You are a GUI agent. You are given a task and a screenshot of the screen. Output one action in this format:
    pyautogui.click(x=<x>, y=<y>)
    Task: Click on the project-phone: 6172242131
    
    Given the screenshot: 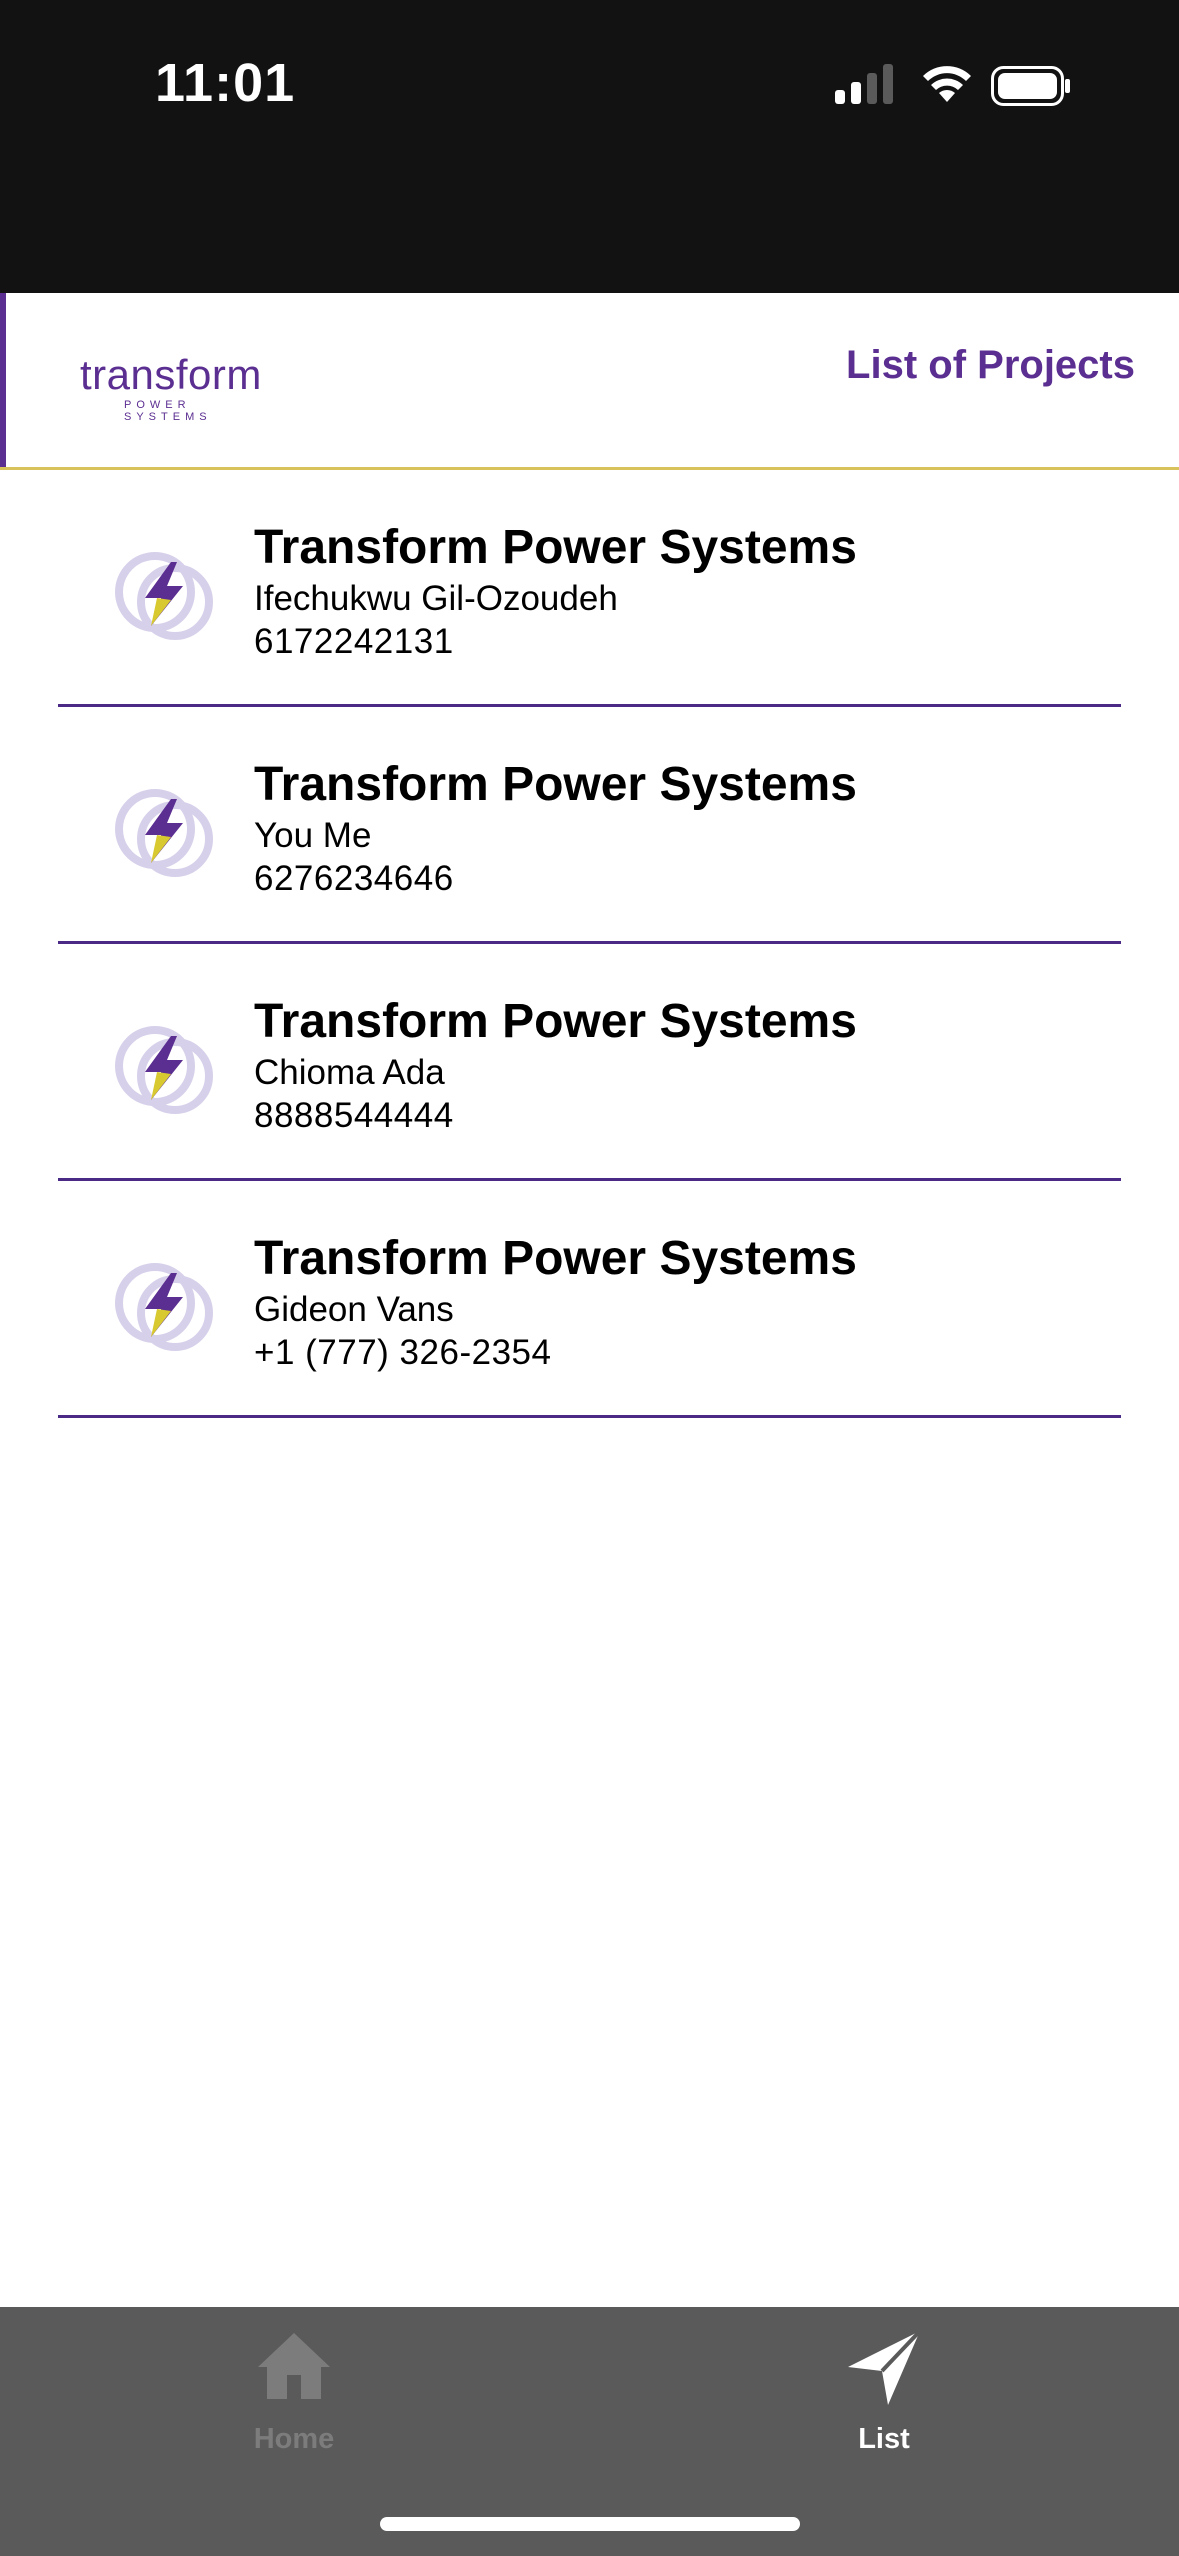 What is the action you would take?
    pyautogui.click(x=354, y=641)
    